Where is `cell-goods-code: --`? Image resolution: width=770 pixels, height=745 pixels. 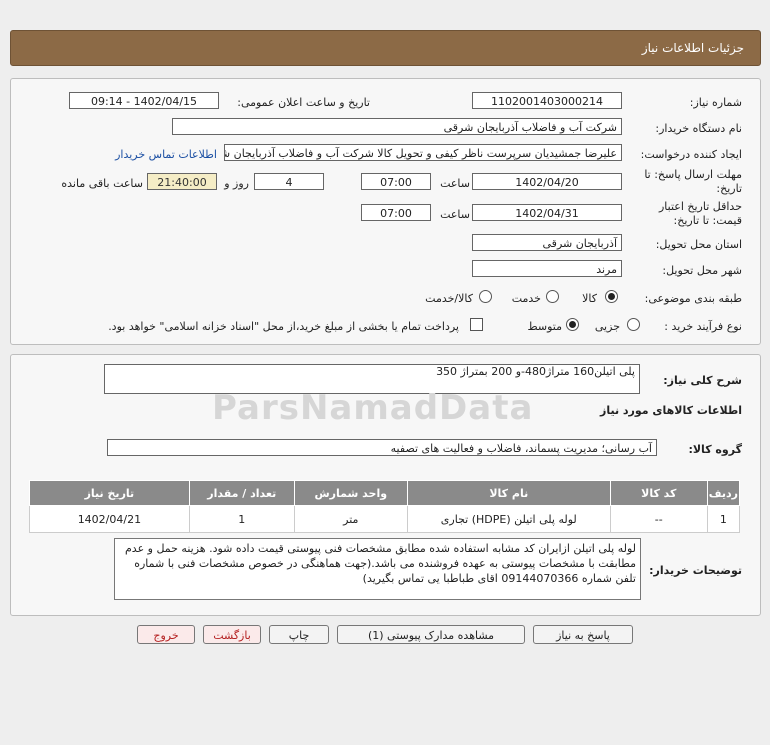 cell-goods-code: -- is located at coordinates (658, 519).